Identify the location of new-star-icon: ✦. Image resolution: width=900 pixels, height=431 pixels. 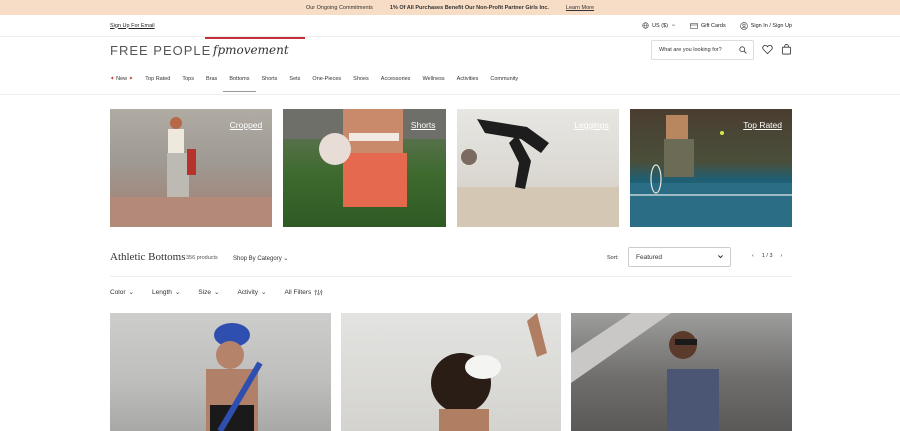
(130, 79).